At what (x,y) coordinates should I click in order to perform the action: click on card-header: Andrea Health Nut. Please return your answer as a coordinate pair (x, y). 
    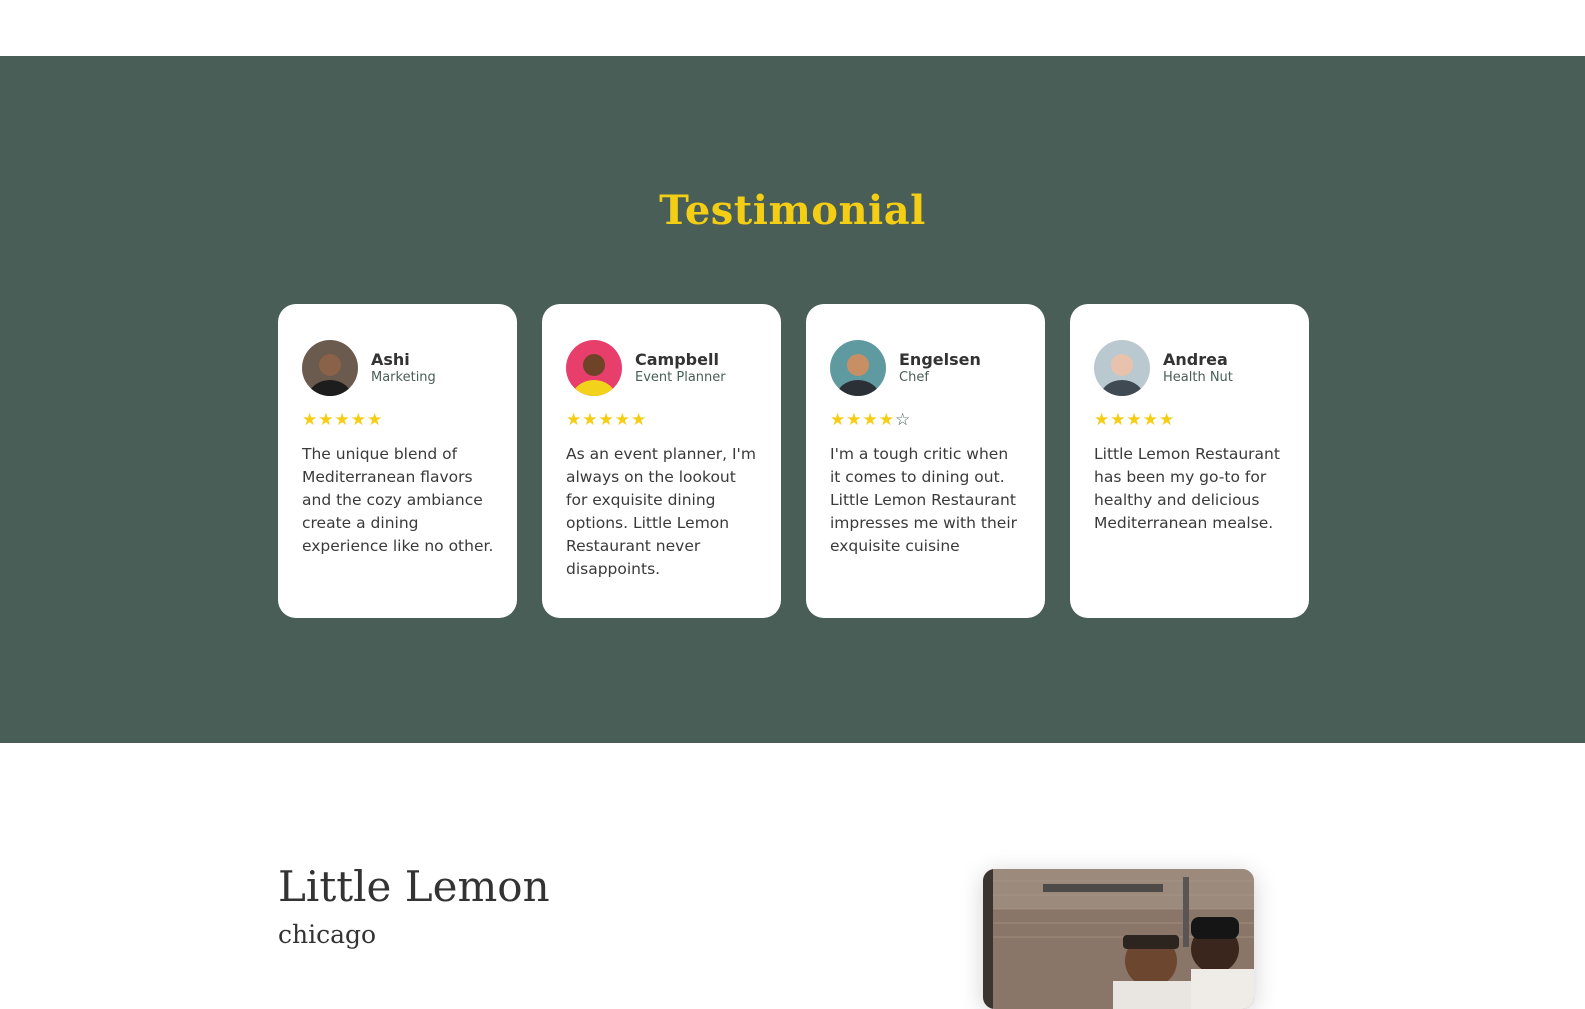
    Looking at the image, I should click on (1189, 368).